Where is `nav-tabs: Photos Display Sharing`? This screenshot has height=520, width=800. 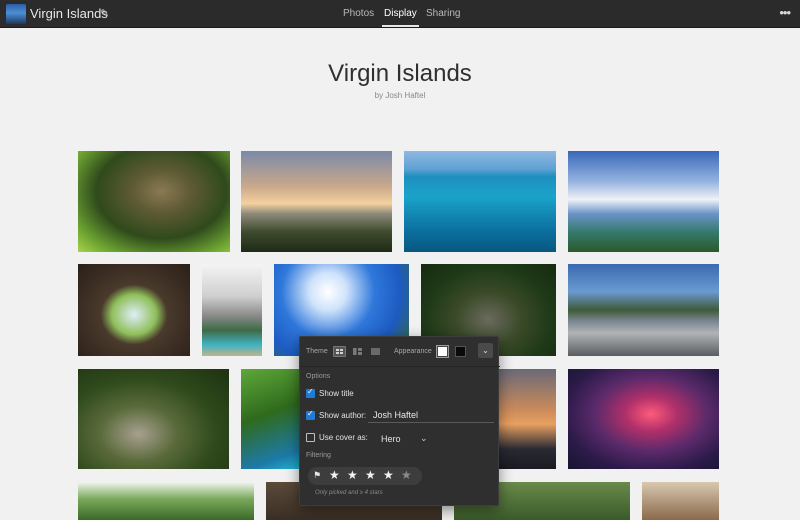 nav-tabs: Photos Display Sharing is located at coordinates (400, 14).